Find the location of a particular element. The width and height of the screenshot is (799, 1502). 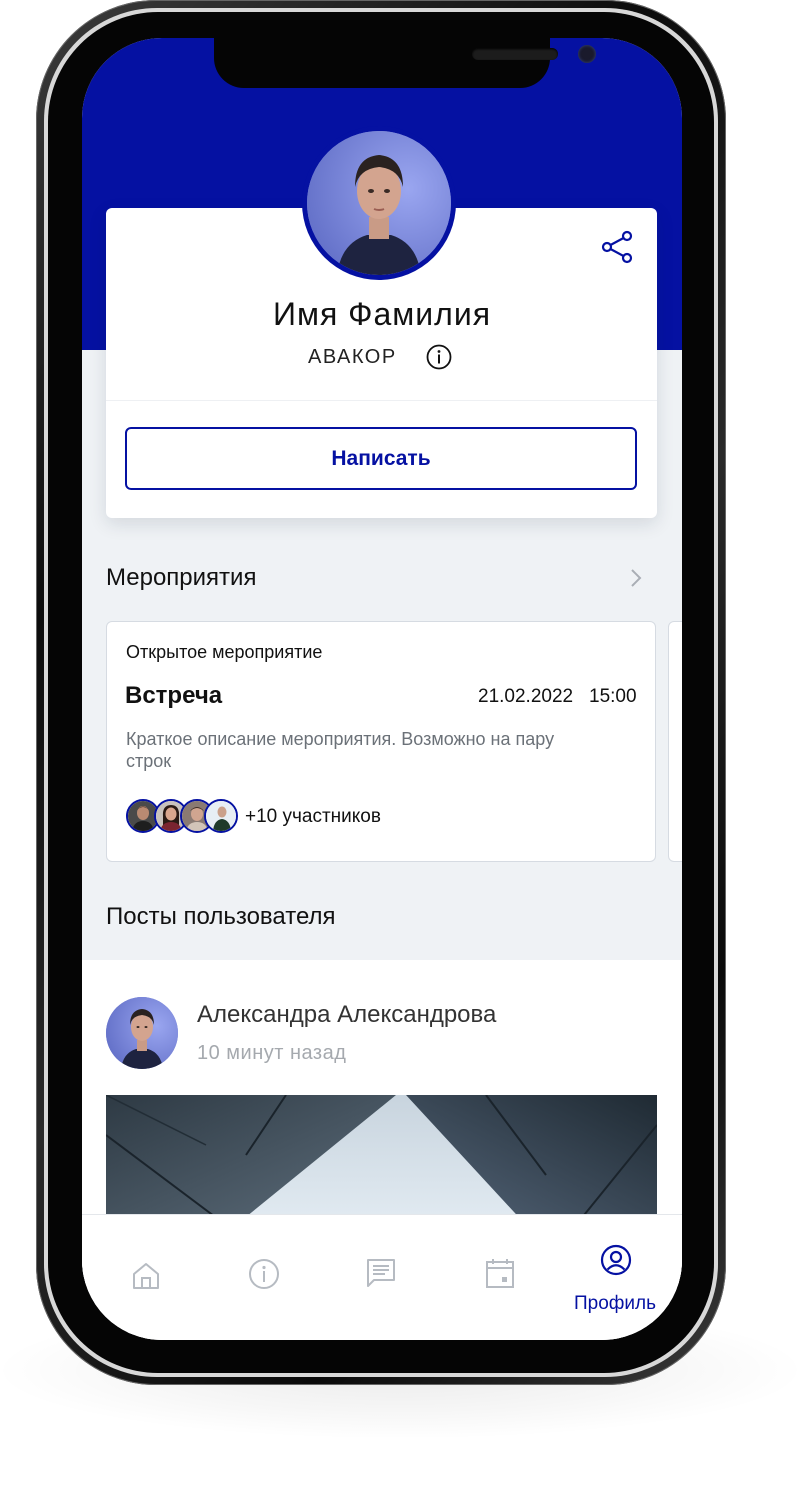

profile-organization: АВАКОР is located at coordinates (352, 357).